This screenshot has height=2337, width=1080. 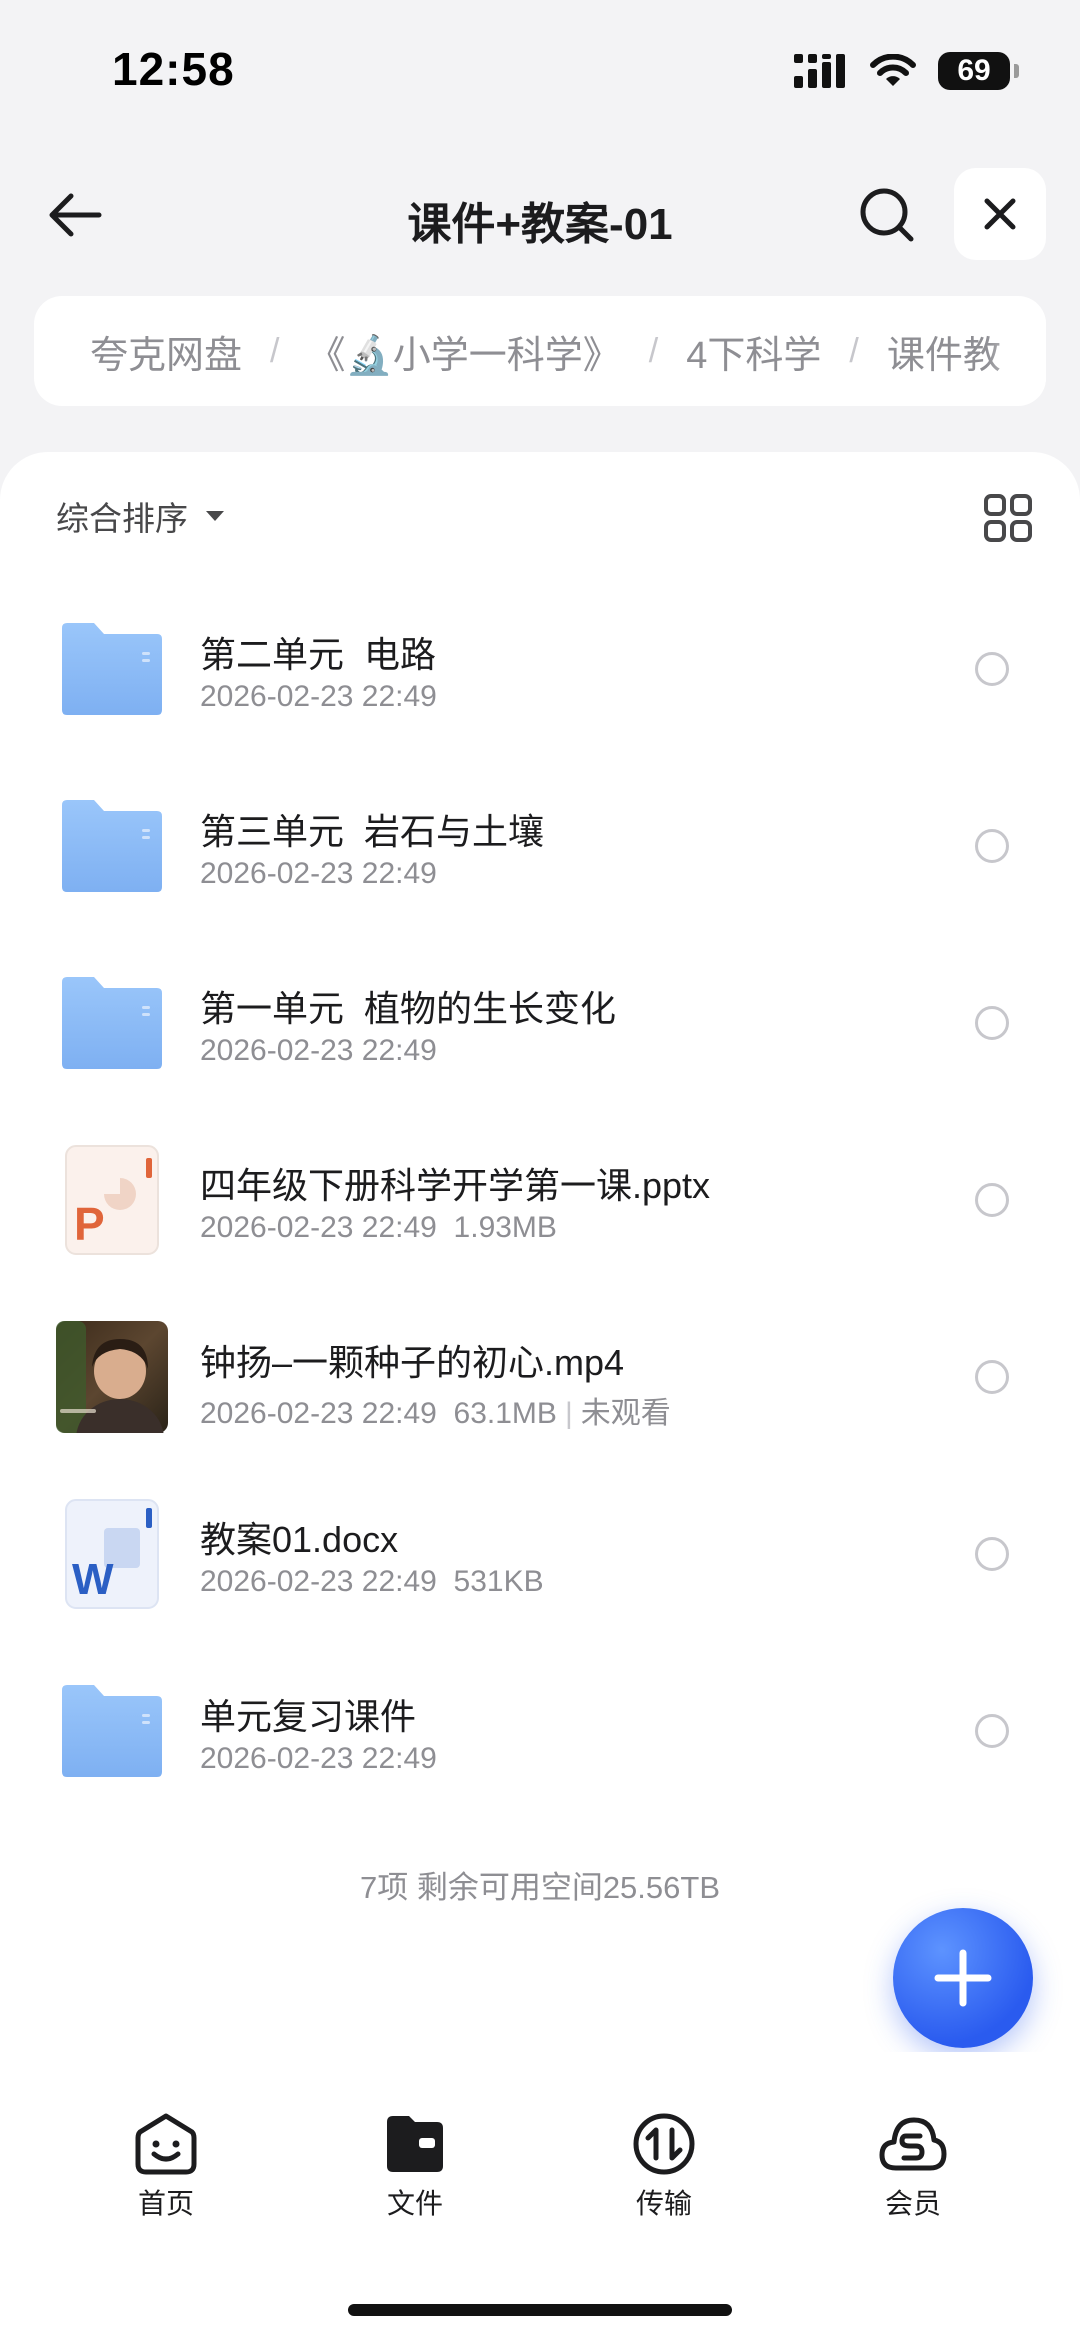 I want to click on search-button, so click(x=887, y=215).